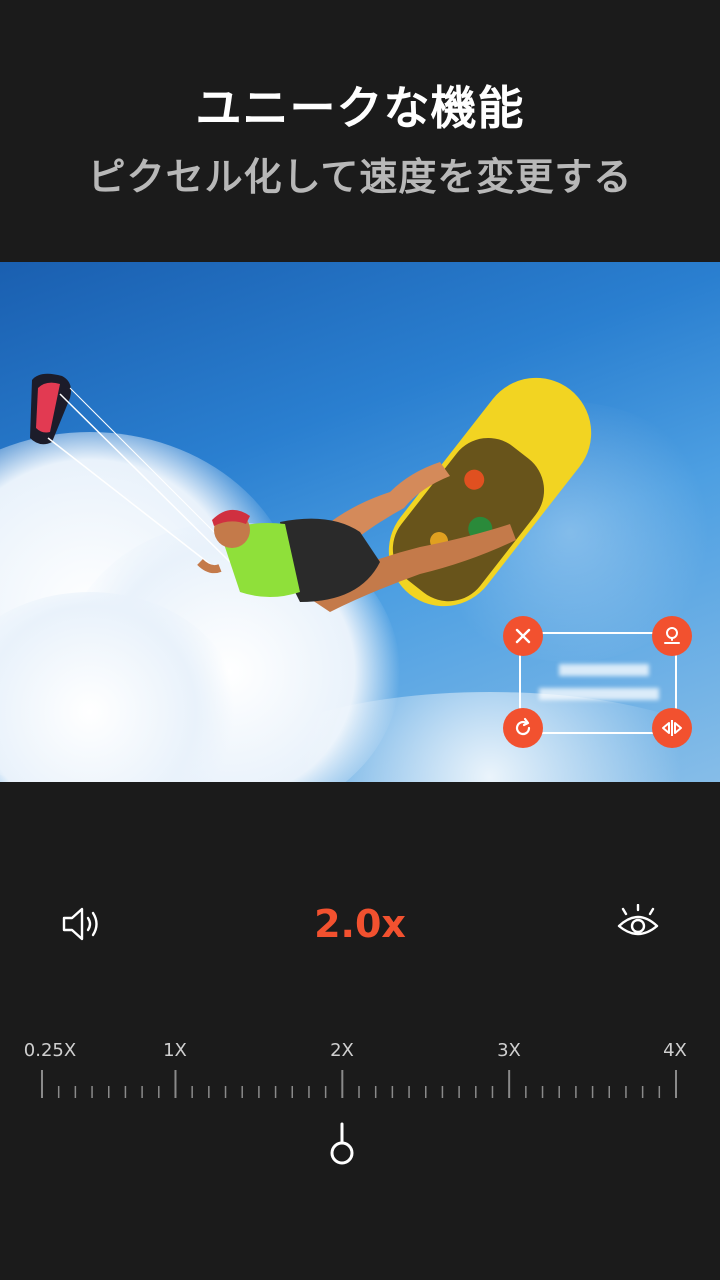  What do you see at coordinates (509, 1050) in the screenshot?
I see `speed-label: 3X` at bounding box center [509, 1050].